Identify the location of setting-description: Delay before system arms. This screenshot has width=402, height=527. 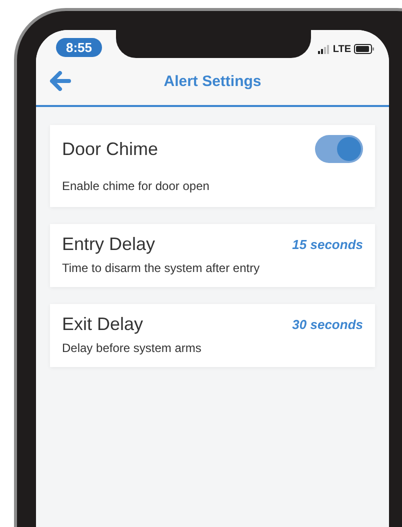
(132, 348).